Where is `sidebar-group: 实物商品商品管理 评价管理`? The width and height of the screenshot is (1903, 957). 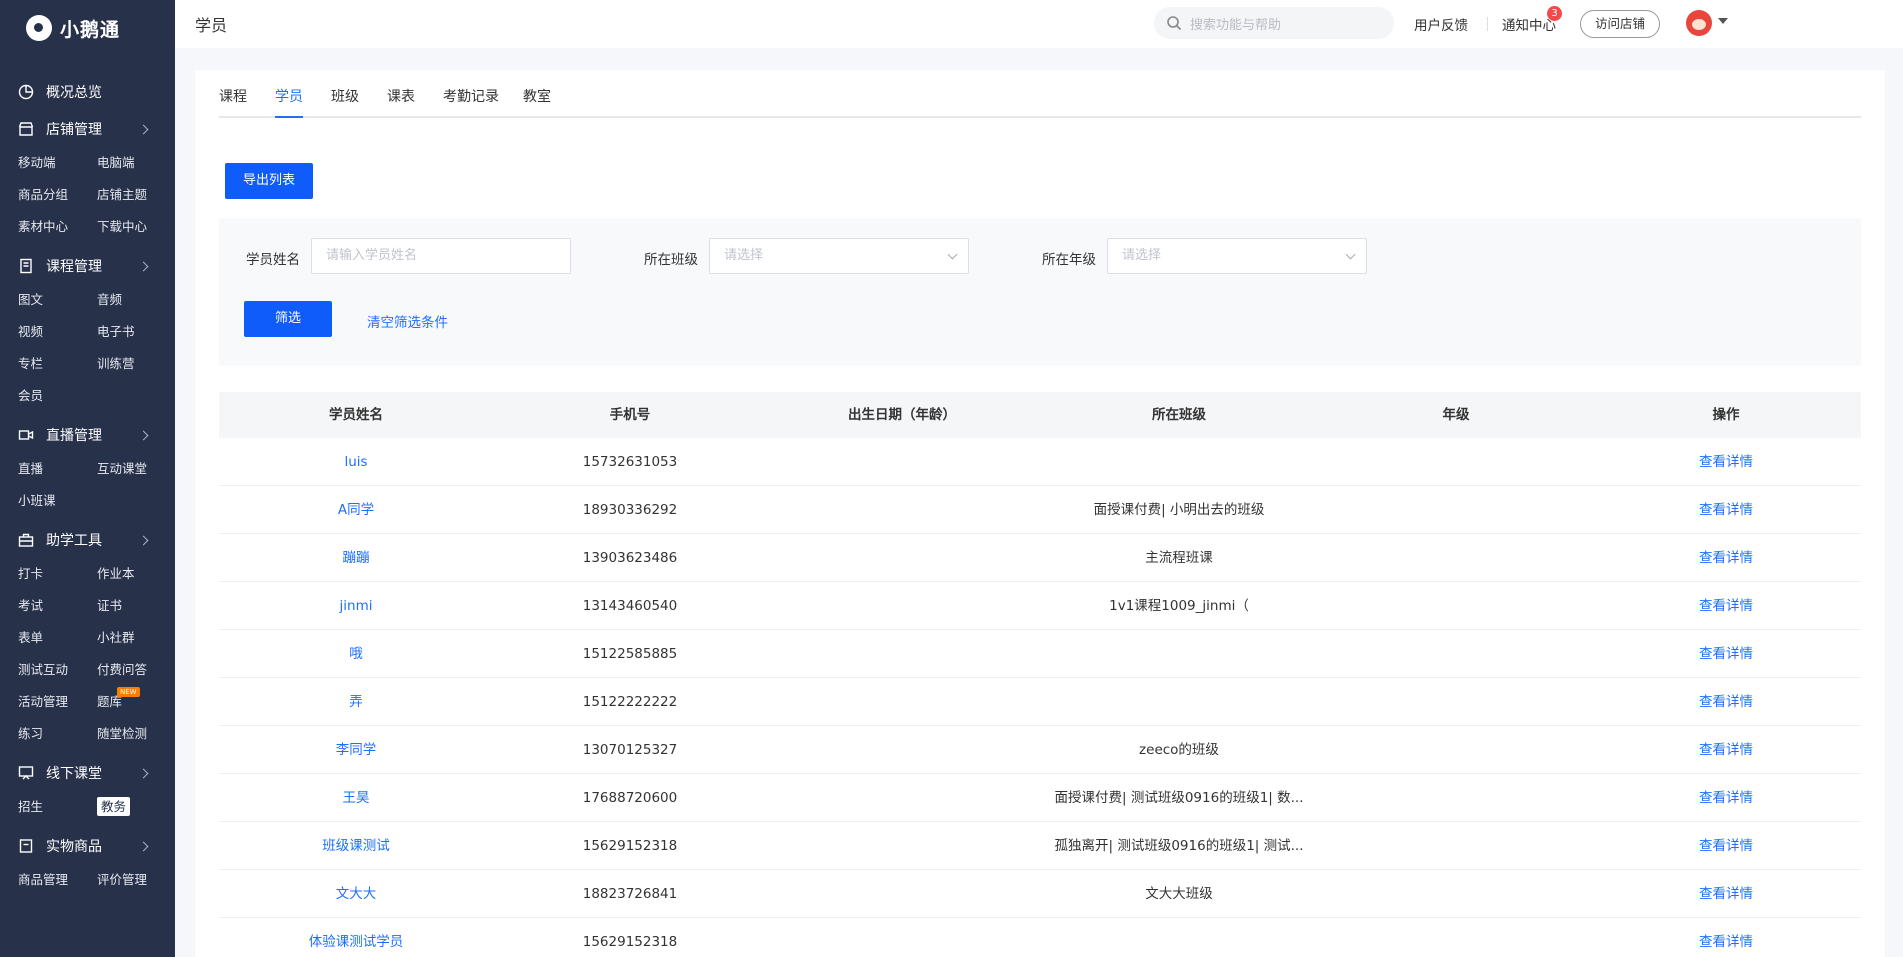 sidebar-group: 实物商品商品管理 评价管理 is located at coordinates (87, 864).